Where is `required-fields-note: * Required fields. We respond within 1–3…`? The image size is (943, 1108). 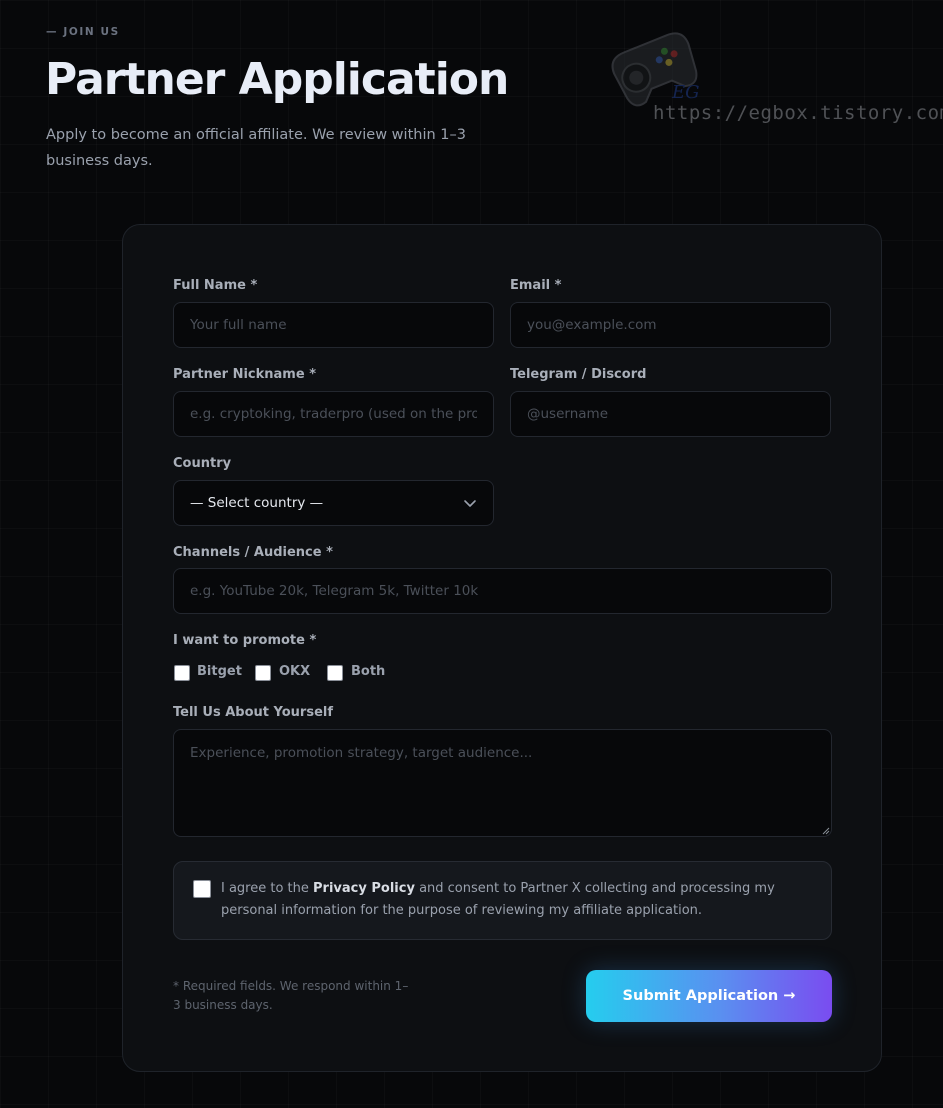 required-fields-note: * Required fields. We respond within 1–3… is located at coordinates (291, 995).